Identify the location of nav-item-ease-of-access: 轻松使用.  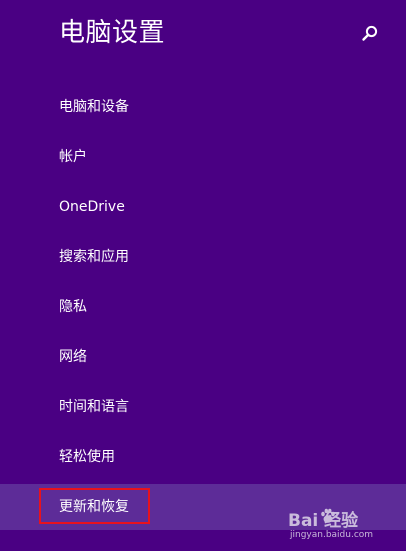
(203, 457).